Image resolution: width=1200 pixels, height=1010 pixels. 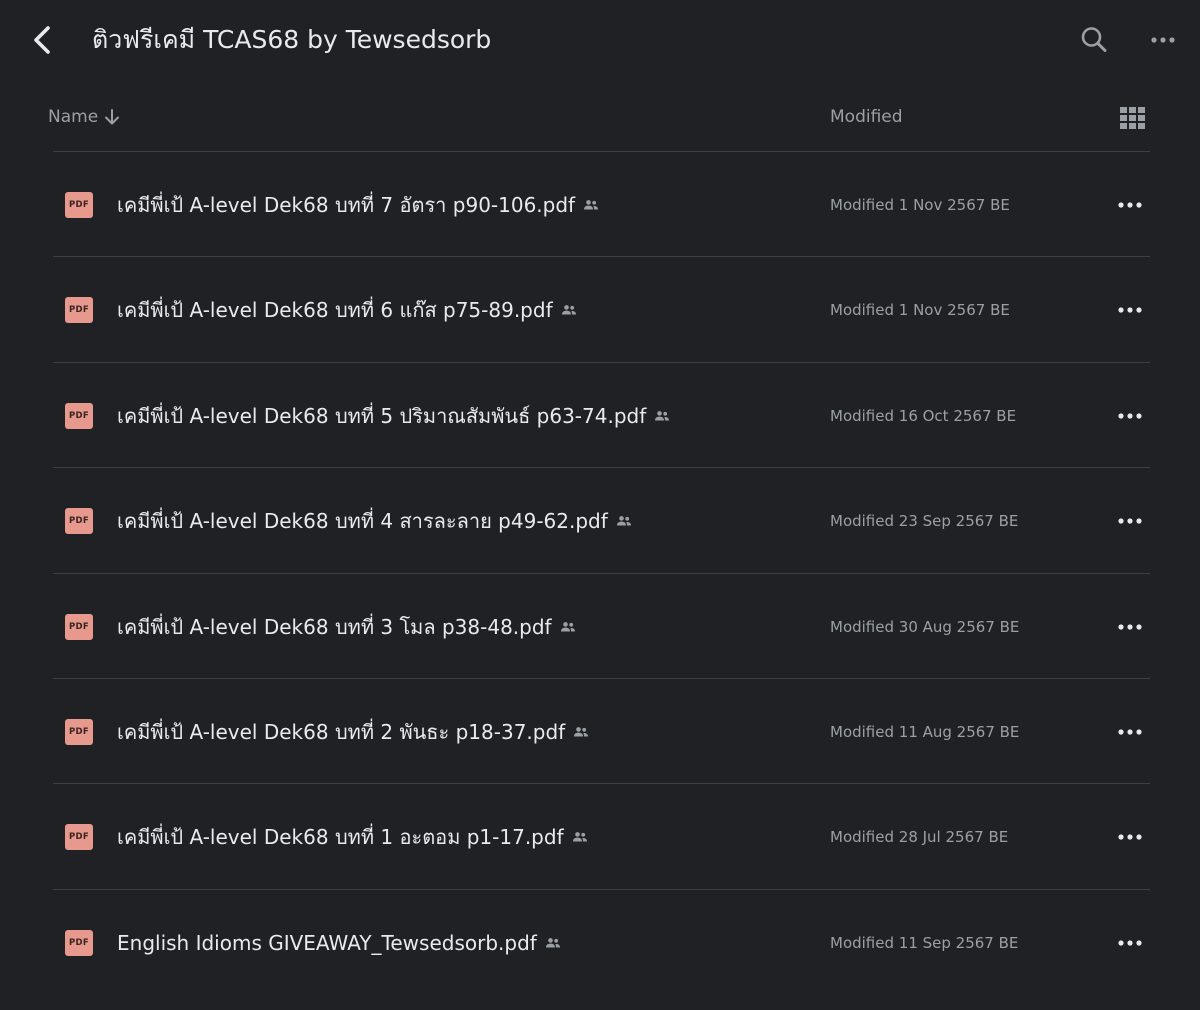 What do you see at coordinates (600, 40) in the screenshot?
I see `top-app-bar: ติวฟรีเคมี TCAS68 by Tewsedsorb` at bounding box center [600, 40].